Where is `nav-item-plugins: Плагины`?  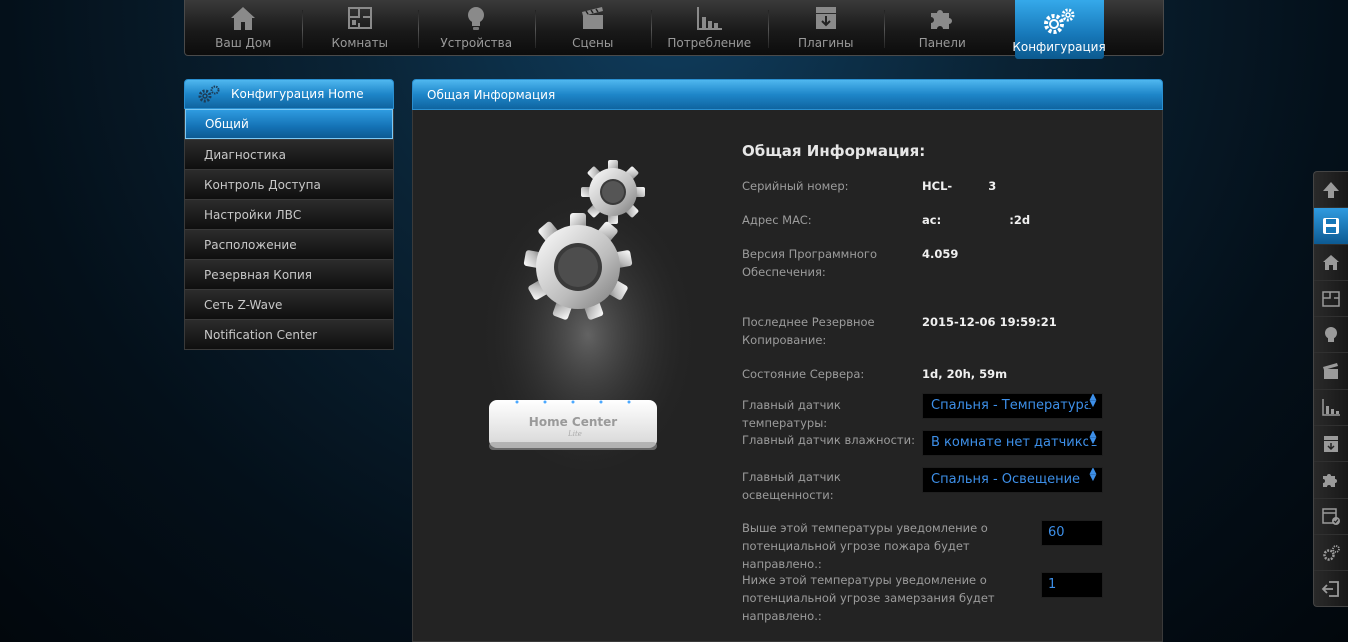
nav-item-plugins: Плагины is located at coordinates (826, 27).